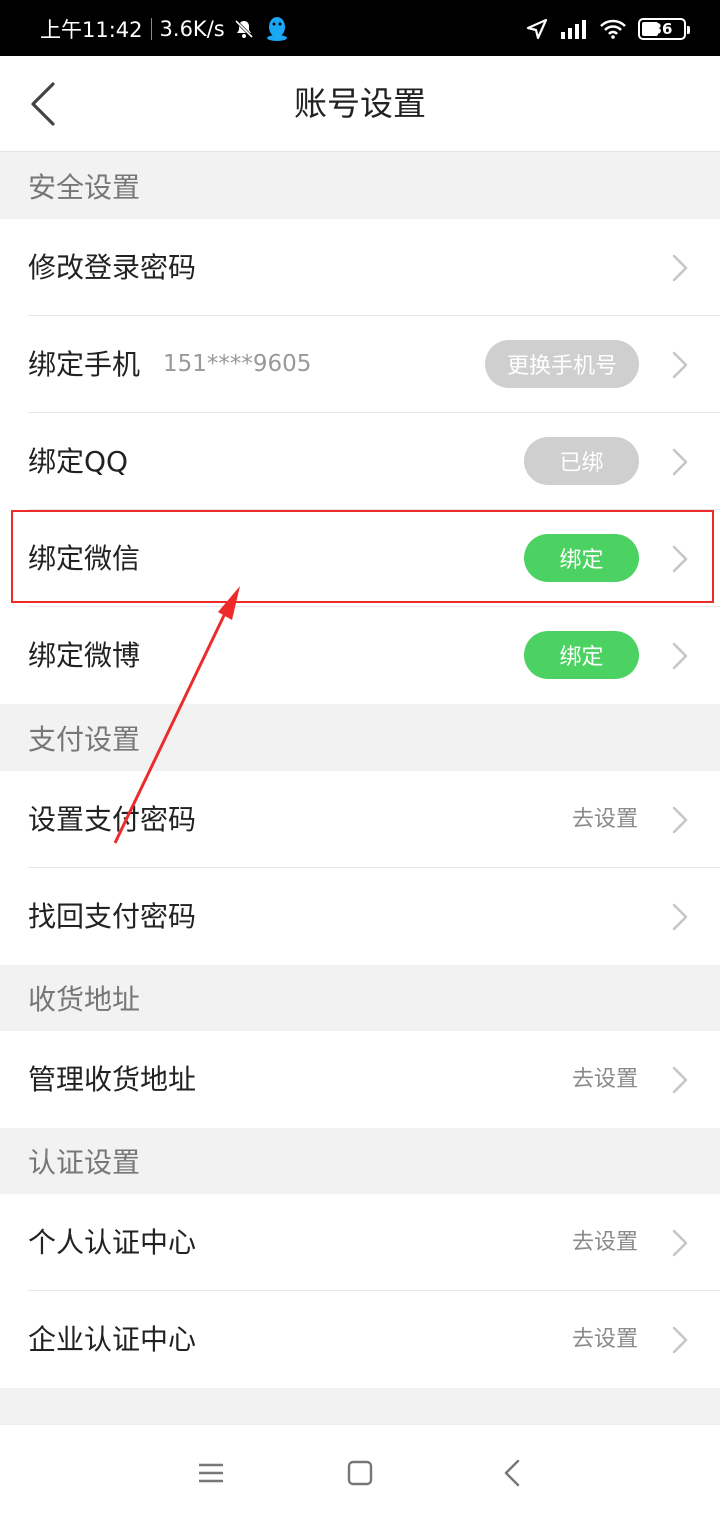  Describe the element at coordinates (360, 655) in the screenshot. I see `row-bind-weibo: 绑定微博 绑定` at that location.